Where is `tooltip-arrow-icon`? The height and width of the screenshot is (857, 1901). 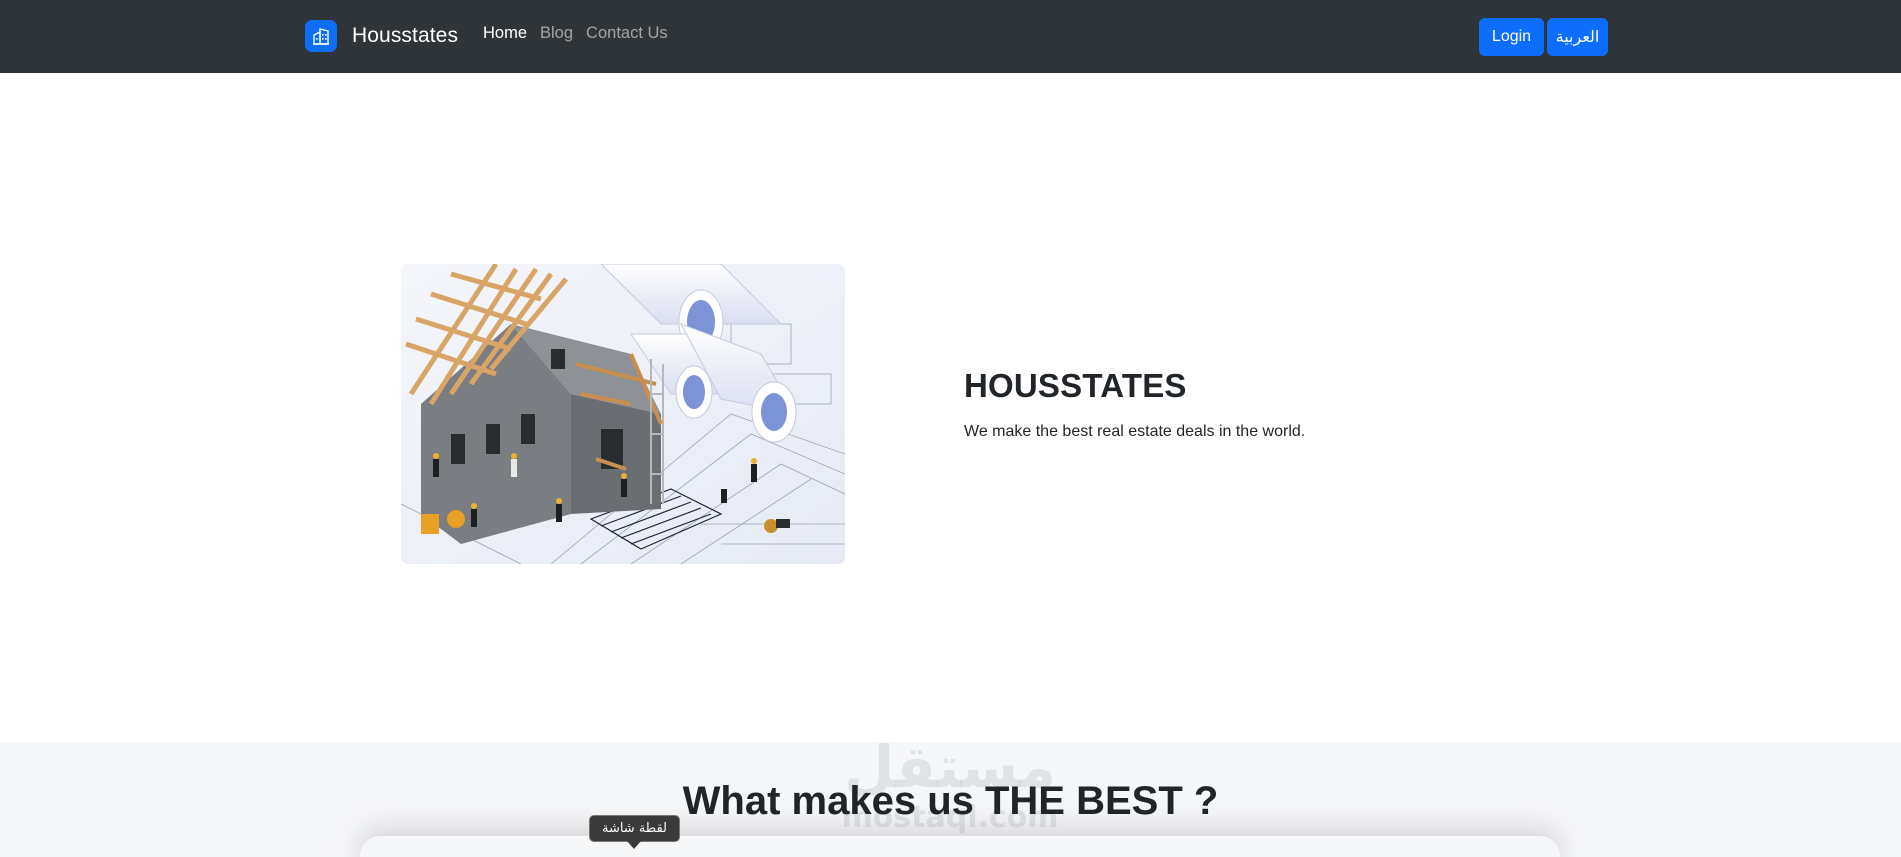
tooltip-arrow-icon is located at coordinates (634, 845).